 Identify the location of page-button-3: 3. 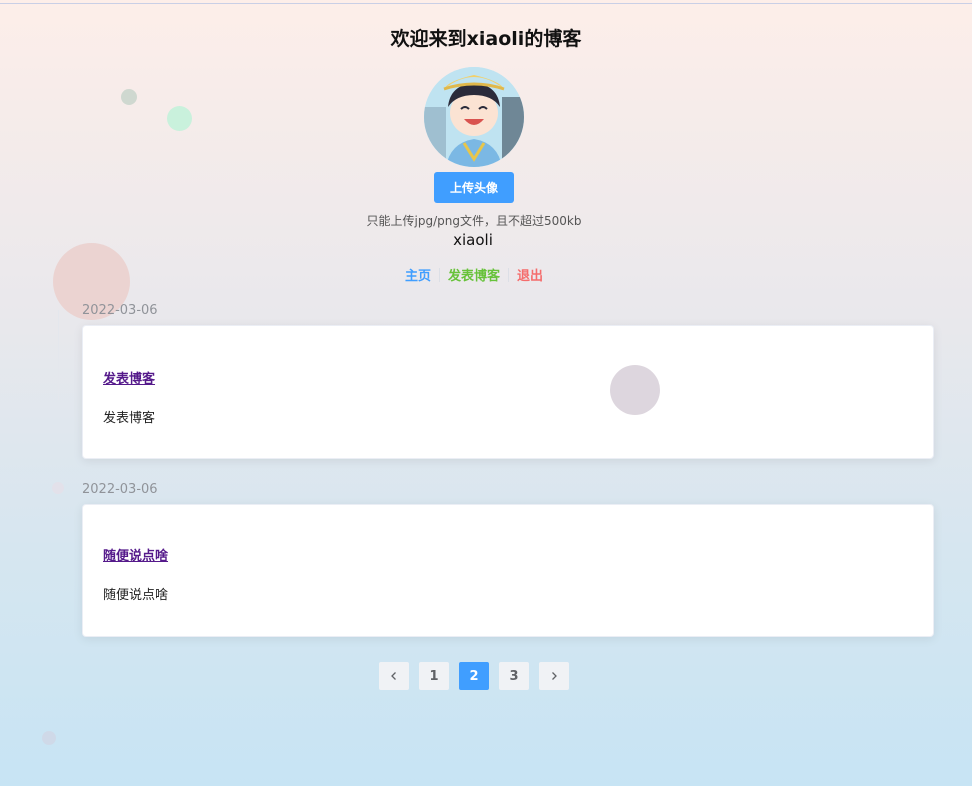
(514, 676).